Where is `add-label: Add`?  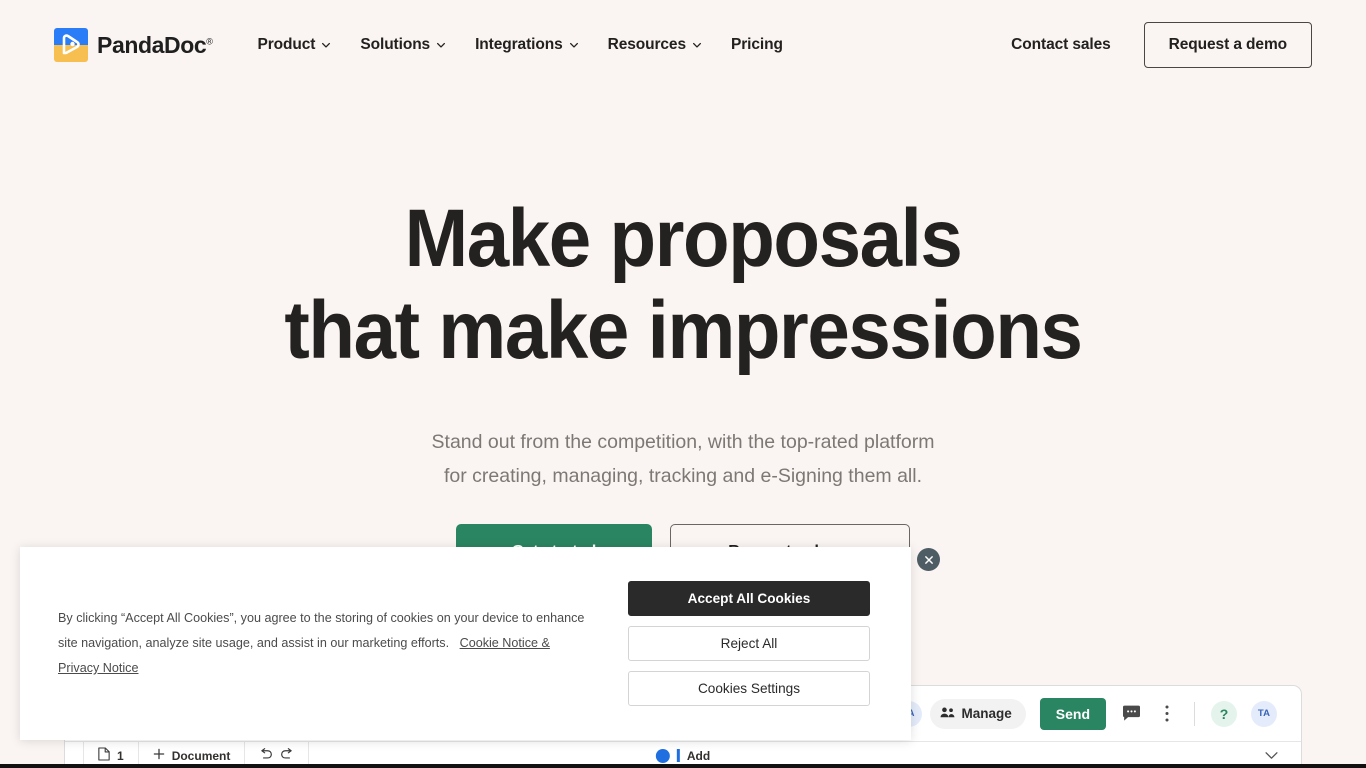 add-label: Add is located at coordinates (698, 755).